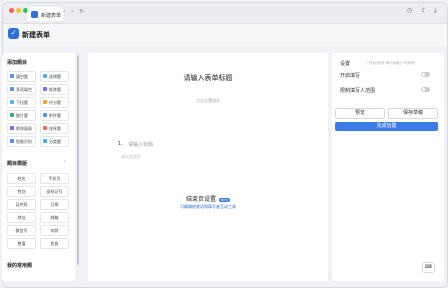  I want to click on forward-button: ›, so click(72, 11).